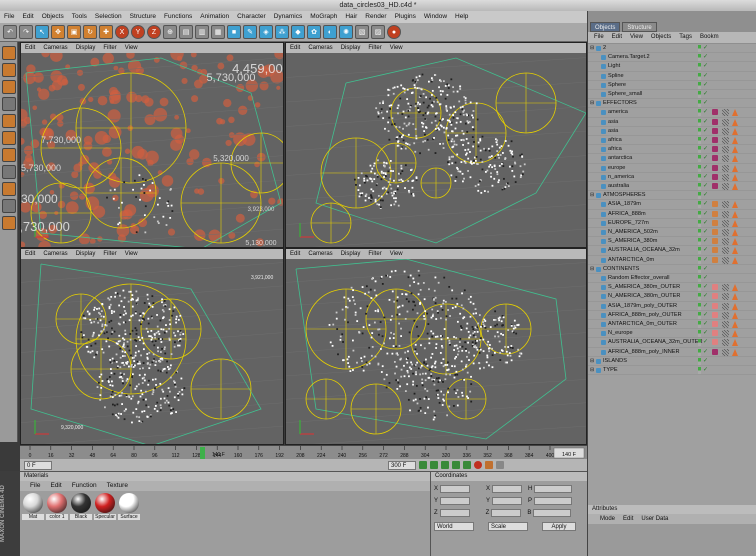 This screenshot has height=556, width=756. I want to click on size-field, so click(507, 489).